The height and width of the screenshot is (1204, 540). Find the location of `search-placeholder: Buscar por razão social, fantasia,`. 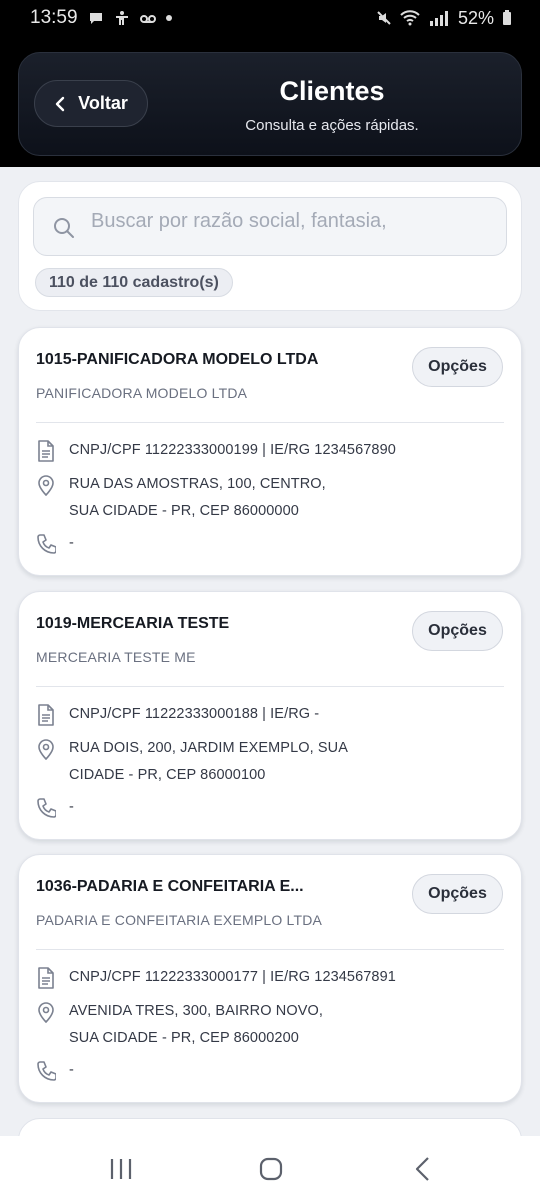

search-placeholder: Buscar por razão social, fantasia, is located at coordinates (239, 221).